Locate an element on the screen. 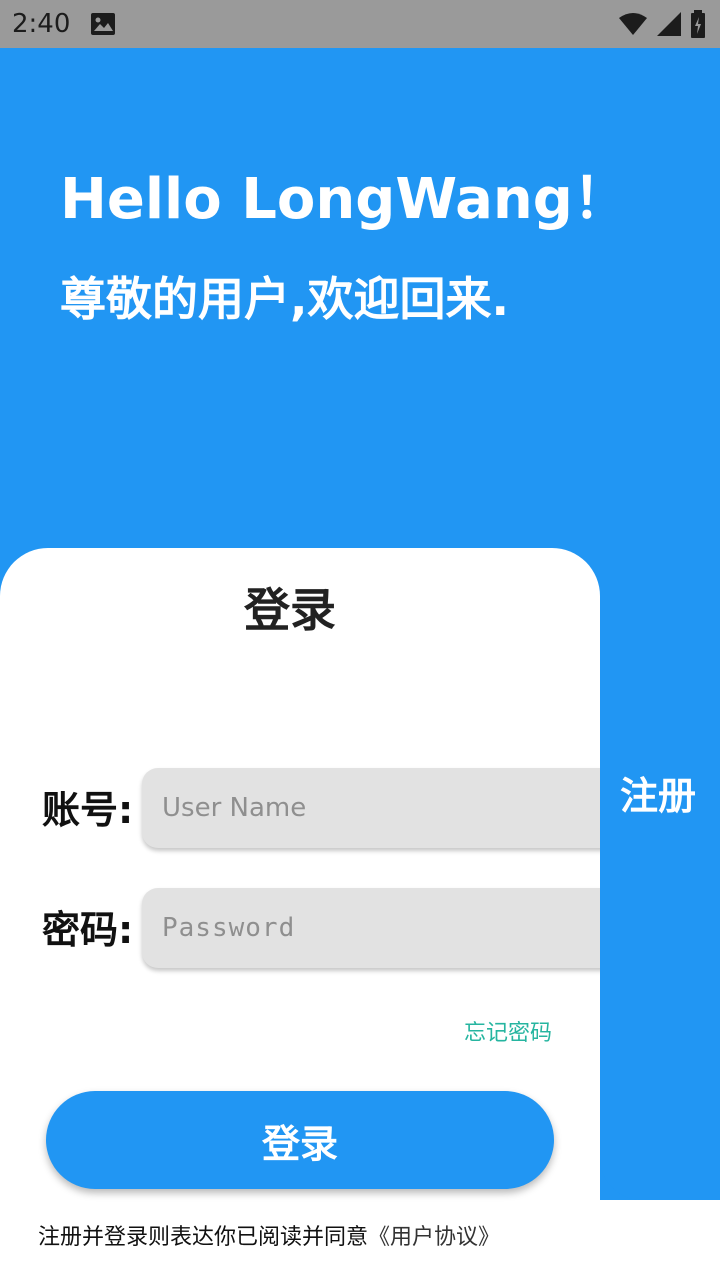  status-time: 2:40 is located at coordinates (41, 24).